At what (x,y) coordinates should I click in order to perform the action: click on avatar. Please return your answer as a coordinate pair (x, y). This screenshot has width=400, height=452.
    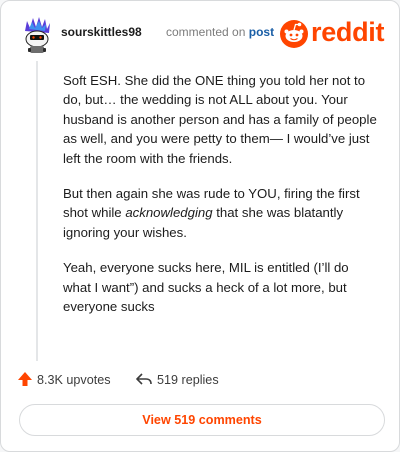
    Looking at the image, I should click on (37, 35).